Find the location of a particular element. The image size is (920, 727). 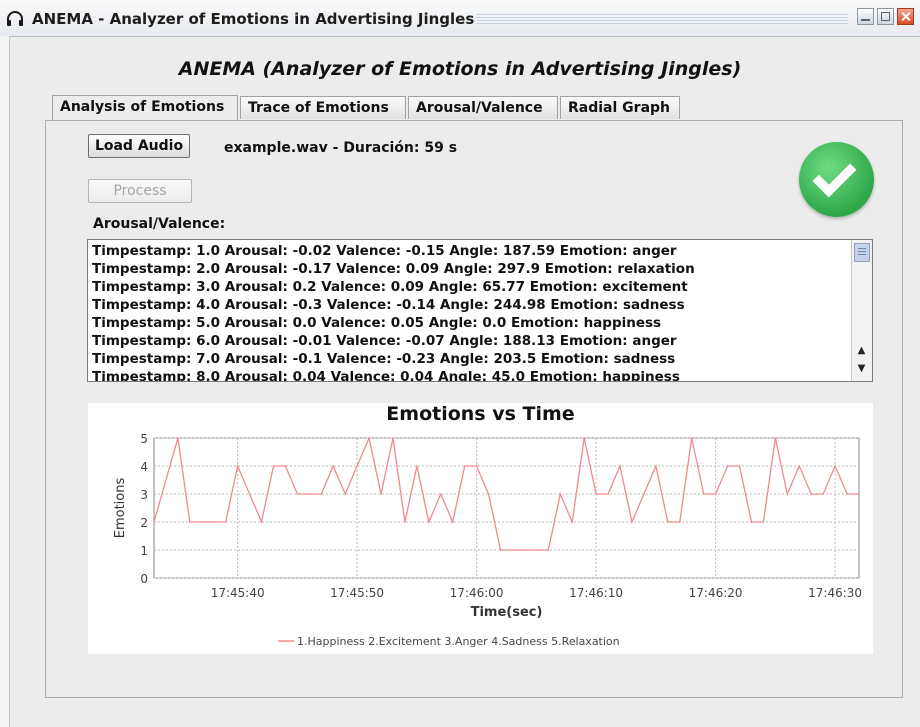

y-tick-label: 1 is located at coordinates (144, 551).